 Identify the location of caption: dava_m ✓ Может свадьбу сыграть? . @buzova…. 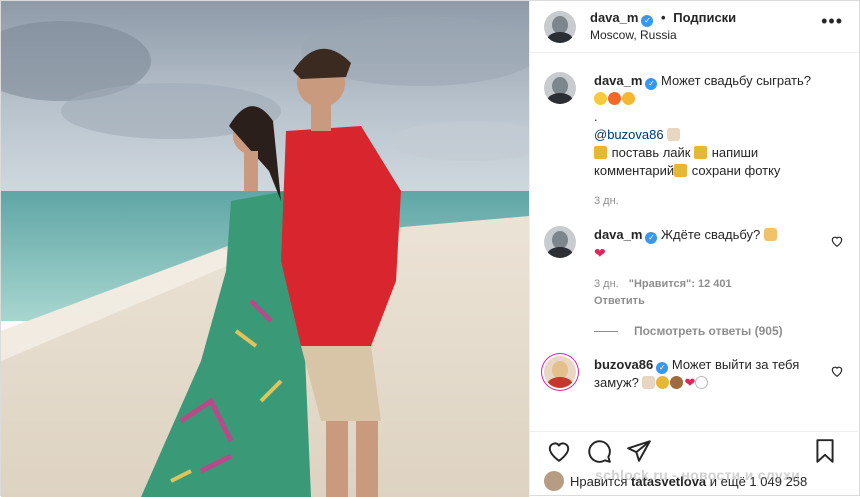
(695, 140).